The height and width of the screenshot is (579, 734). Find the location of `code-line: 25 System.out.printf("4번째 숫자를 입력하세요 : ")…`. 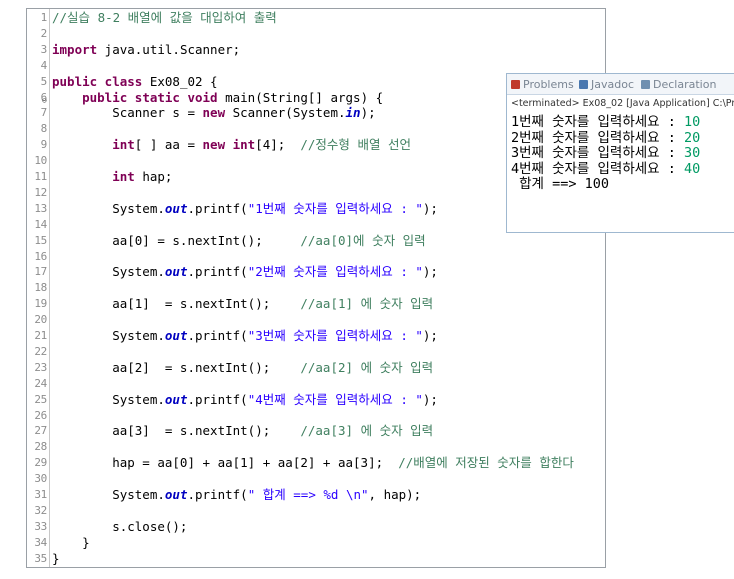

code-line: 25 System.out.printf("4번째 숫자를 입력하세요 : ")… is located at coordinates (316, 400).